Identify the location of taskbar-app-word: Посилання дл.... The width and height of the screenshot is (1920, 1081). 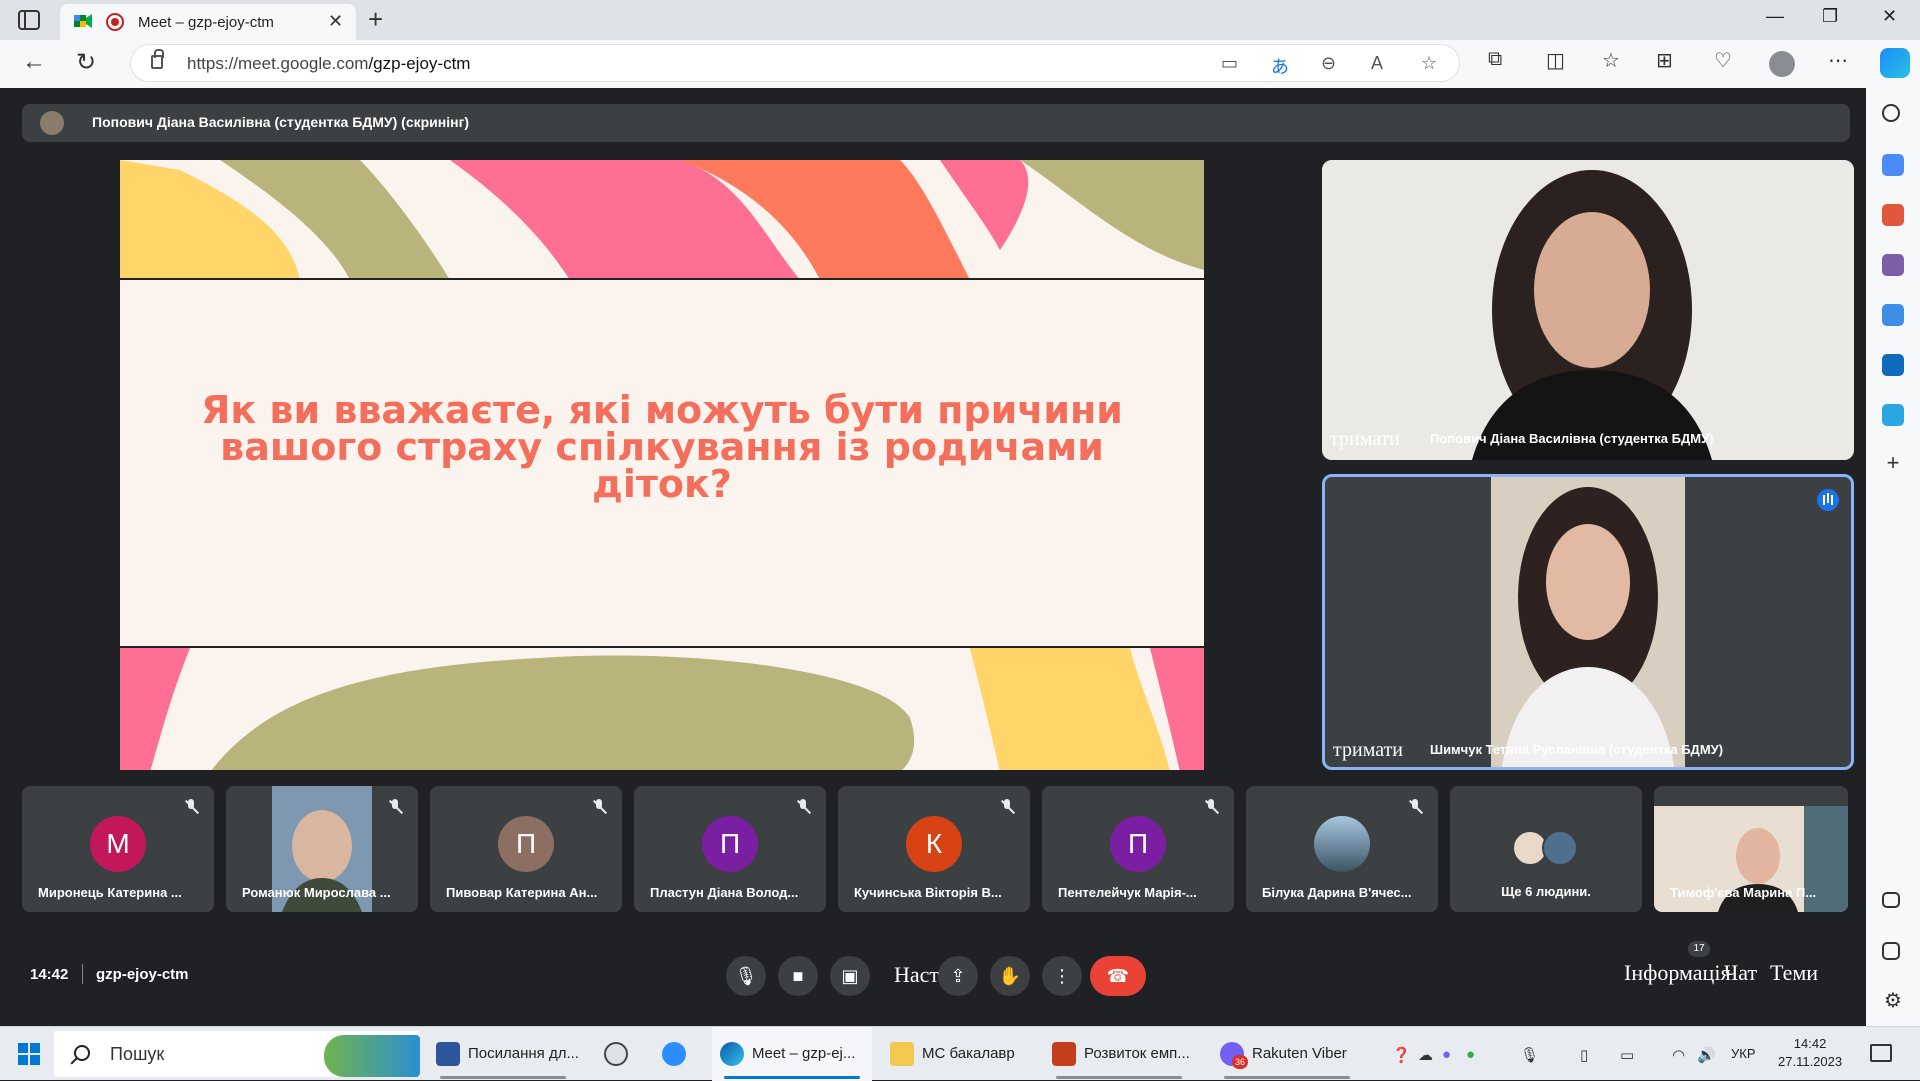
(503, 1054).